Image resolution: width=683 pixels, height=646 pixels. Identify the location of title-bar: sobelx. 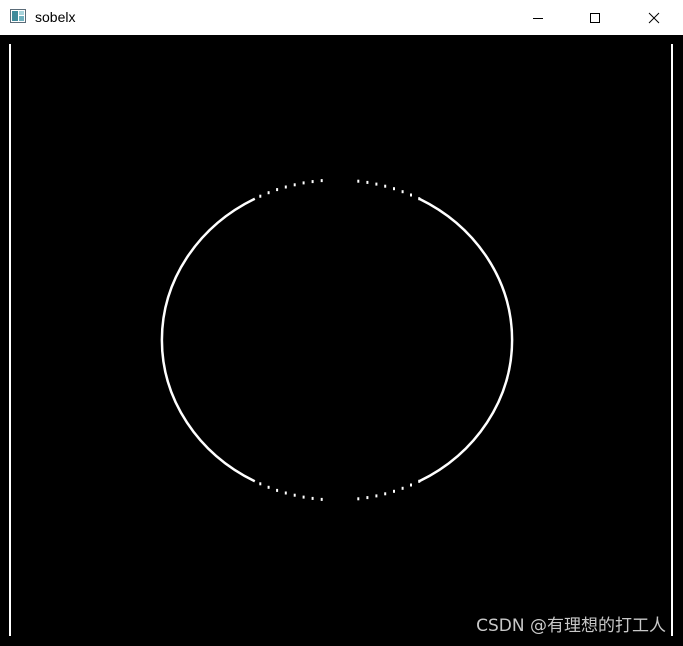
(341, 17).